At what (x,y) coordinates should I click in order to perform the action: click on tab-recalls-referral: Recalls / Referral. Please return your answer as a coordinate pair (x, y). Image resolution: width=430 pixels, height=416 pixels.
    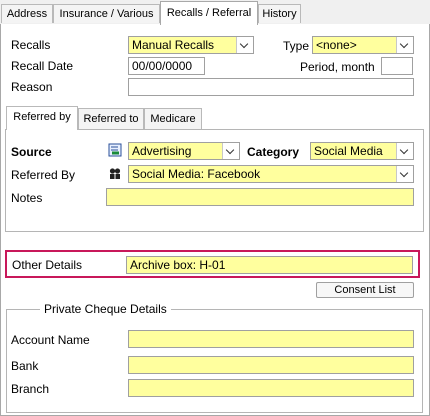
    Looking at the image, I should click on (209, 13).